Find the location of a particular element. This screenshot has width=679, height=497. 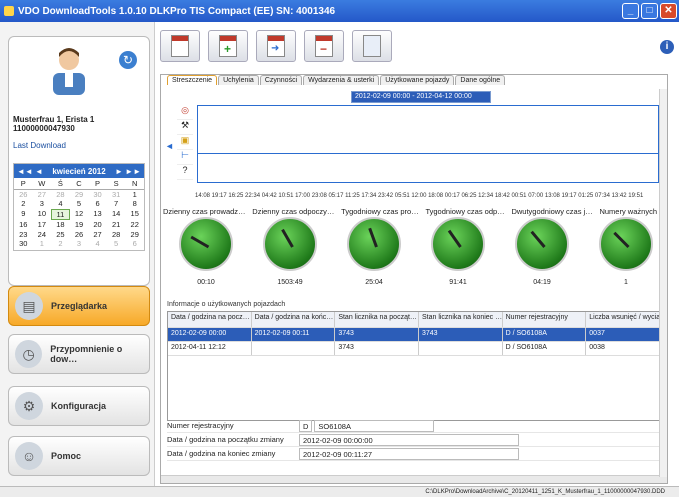

calendar-day: 21 is located at coordinates (116, 225).